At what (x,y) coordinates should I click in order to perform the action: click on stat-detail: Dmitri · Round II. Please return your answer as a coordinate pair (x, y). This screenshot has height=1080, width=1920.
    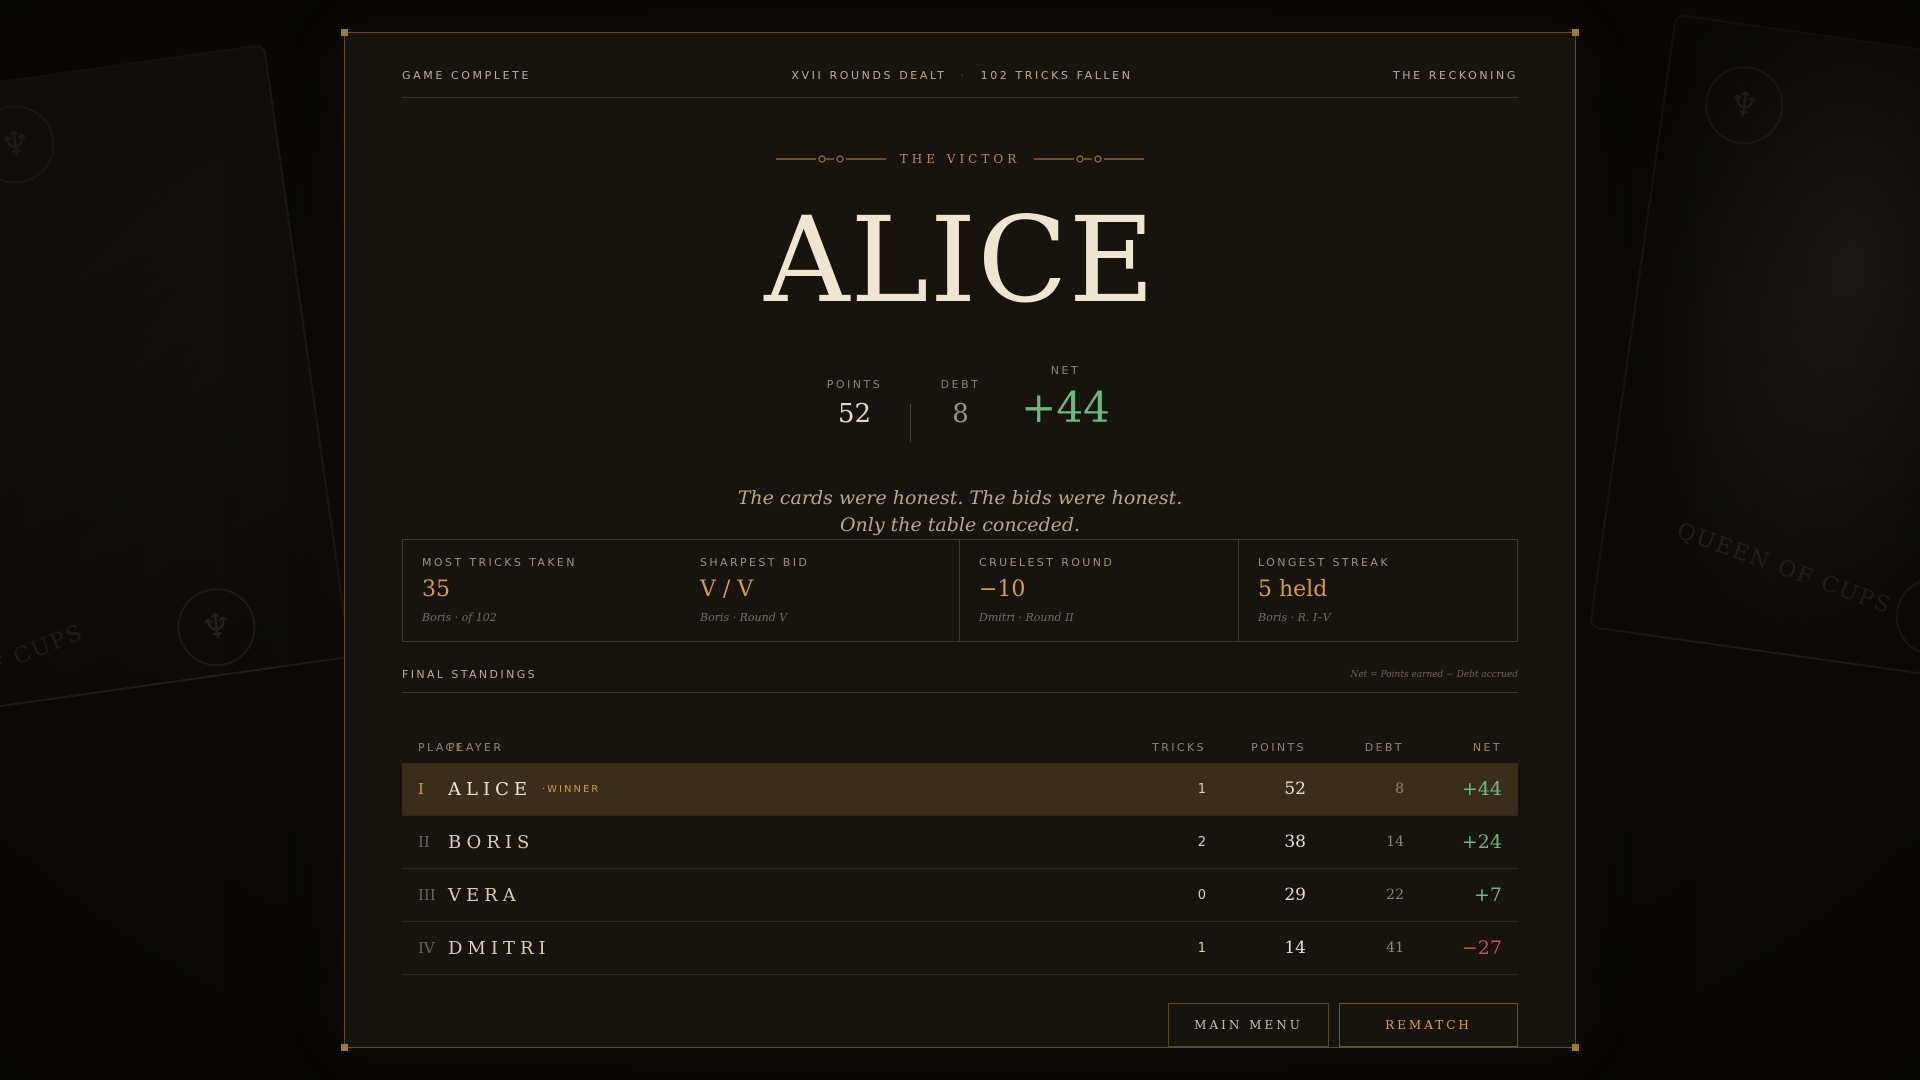
    Looking at the image, I should click on (1026, 617).